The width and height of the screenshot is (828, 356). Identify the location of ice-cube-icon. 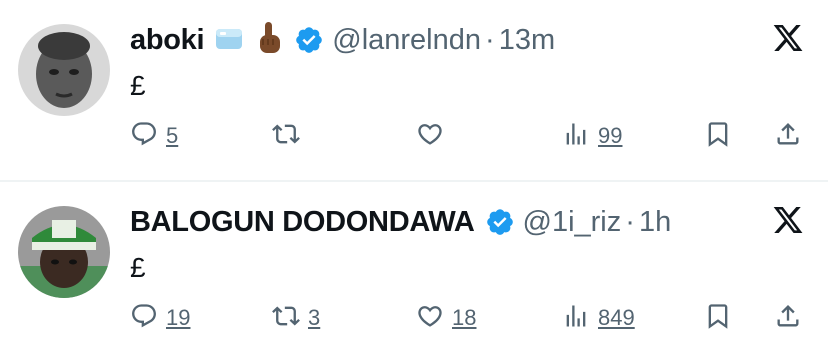
(229, 40).